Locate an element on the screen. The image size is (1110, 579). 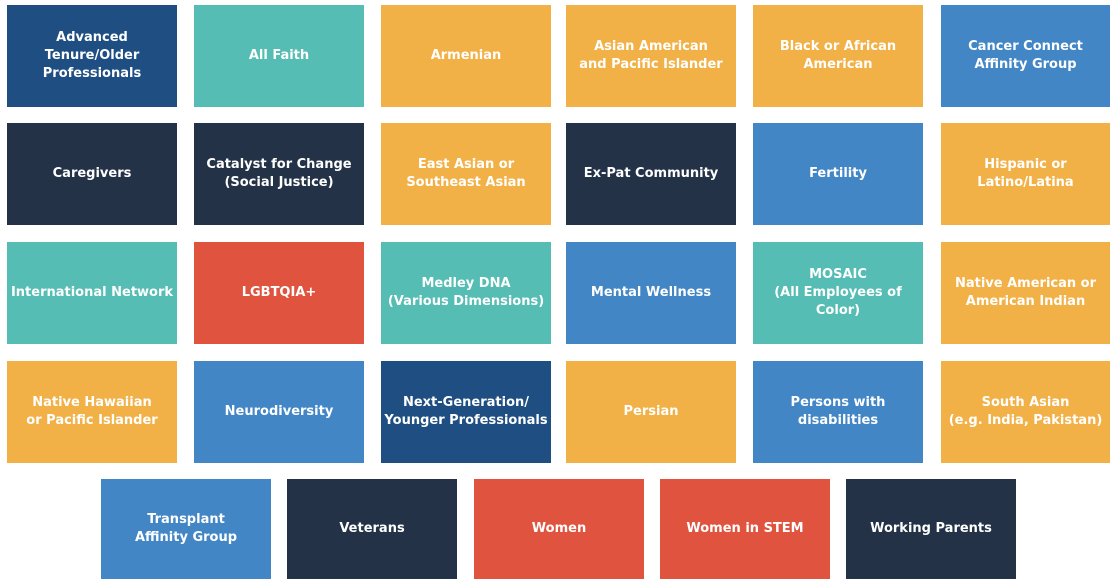
tile-neurodiversity: Neurodiversity is located at coordinates (279, 412).